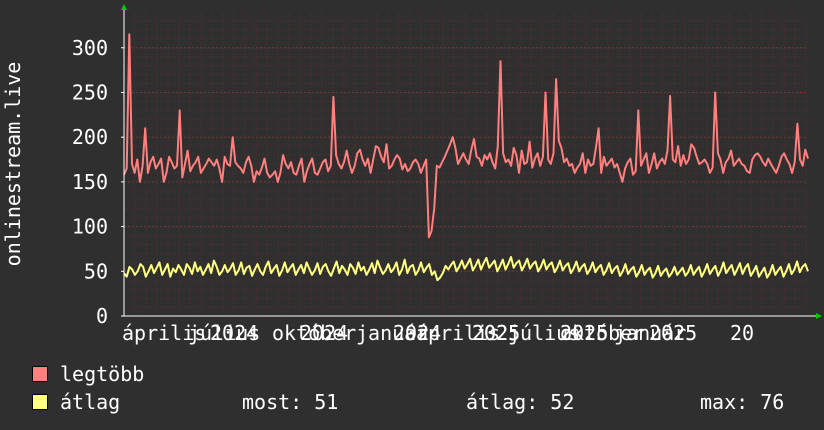 The image size is (824, 430). Describe the element at coordinates (13, 164) in the screenshot. I see `y-axis-label: onlinestream.live` at that location.